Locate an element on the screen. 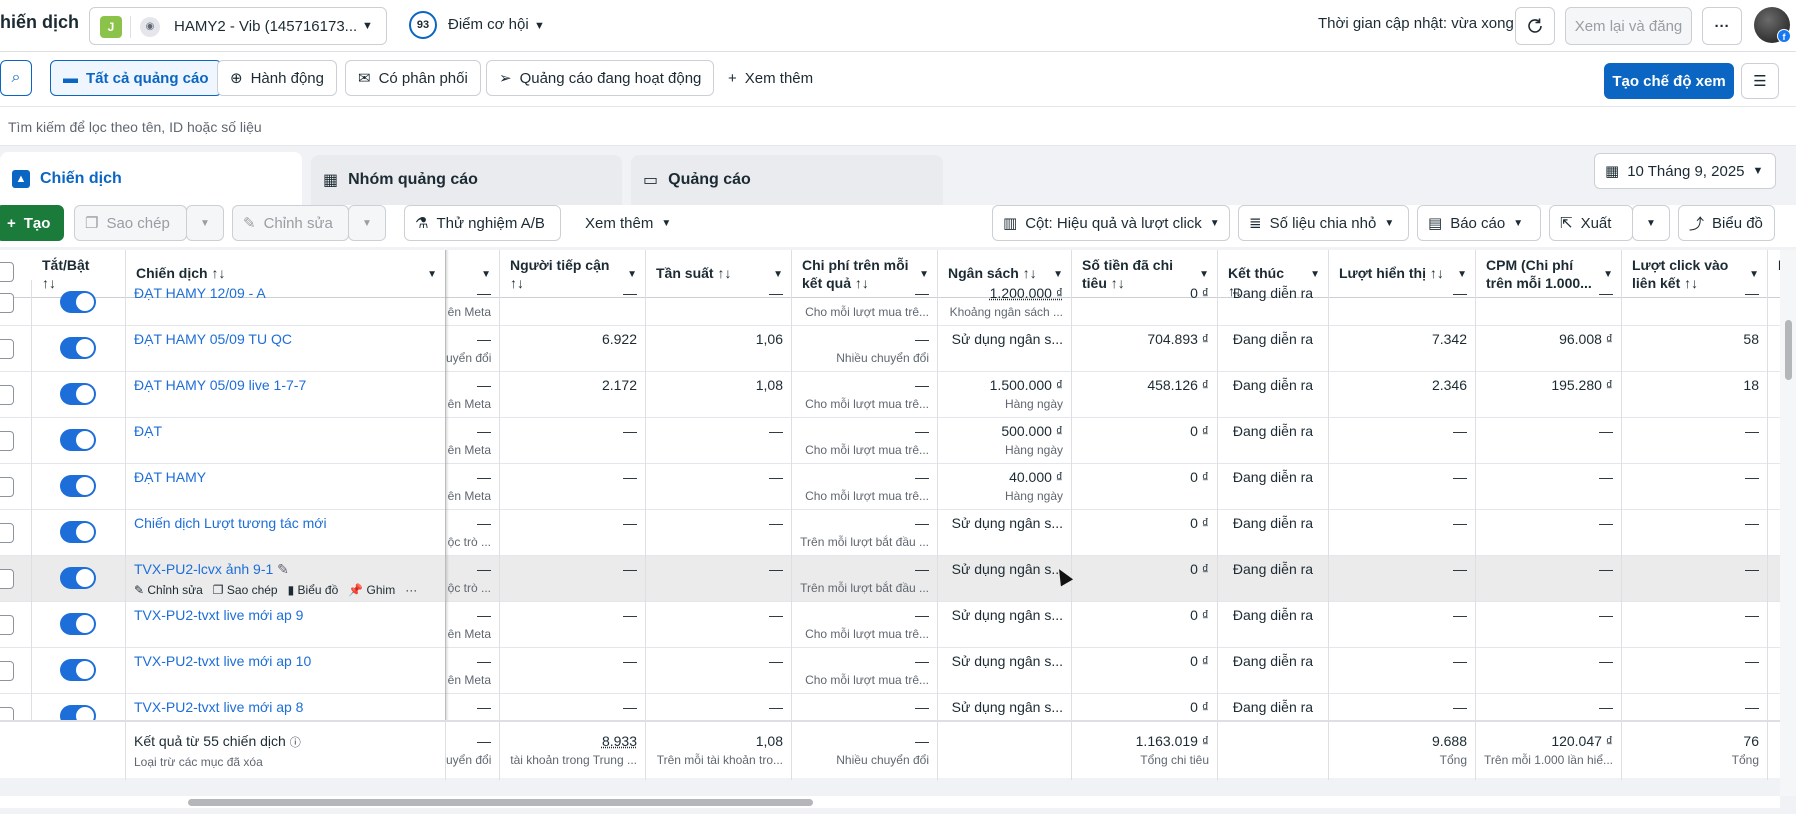 This screenshot has width=1796, height=814. select-all-checkbox is located at coordinates (7, 272).